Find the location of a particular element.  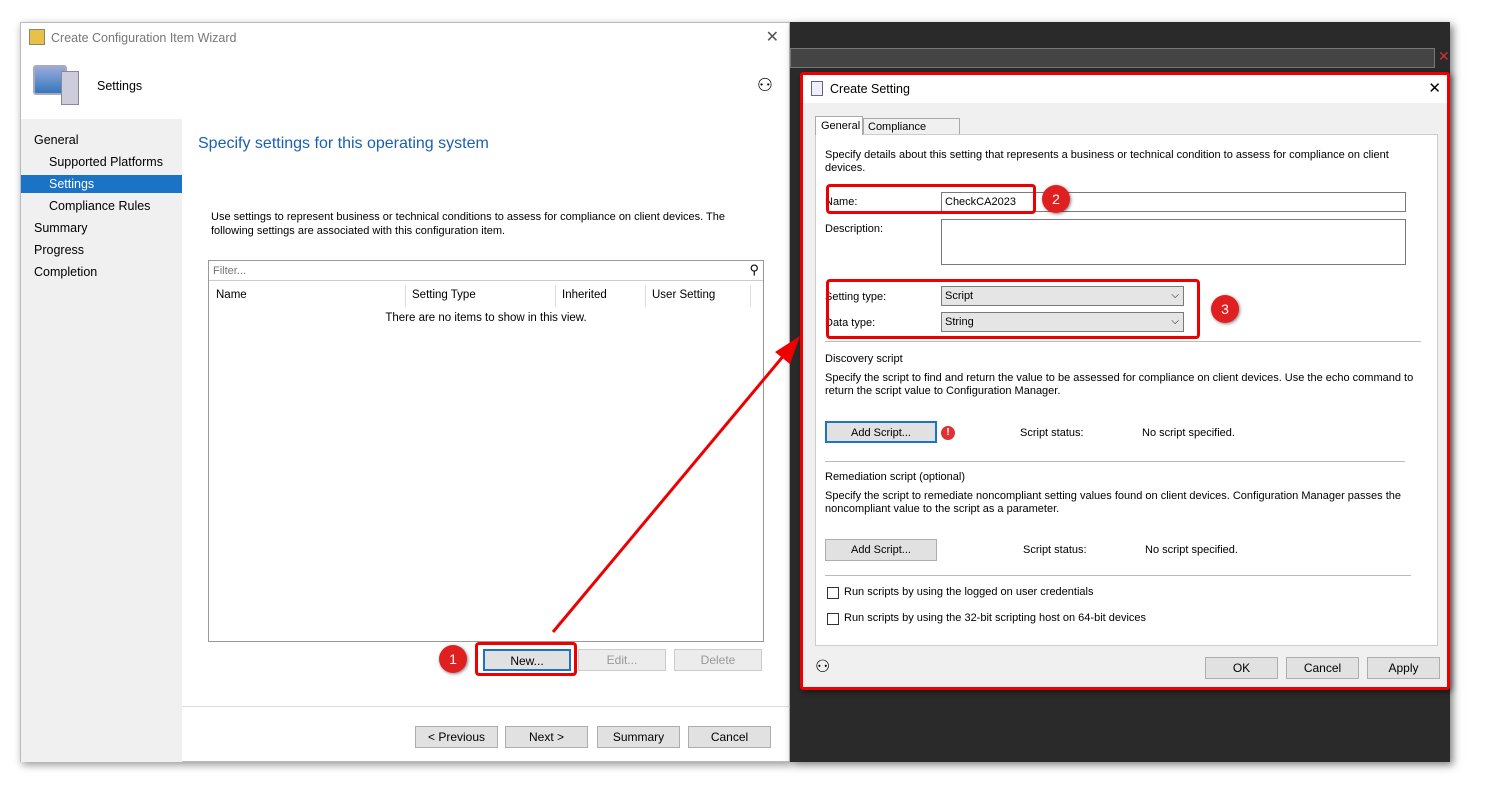

arrow is located at coordinates (675, 484).